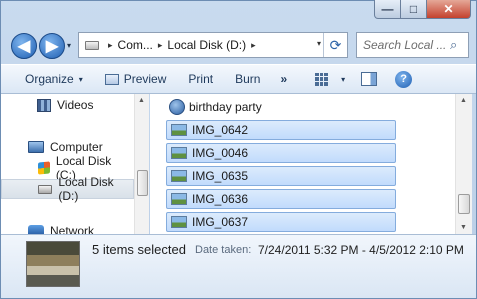 The image size is (477, 299). What do you see at coordinates (220, 176) in the screenshot?
I see `file-name: IMG_0635` at bounding box center [220, 176].